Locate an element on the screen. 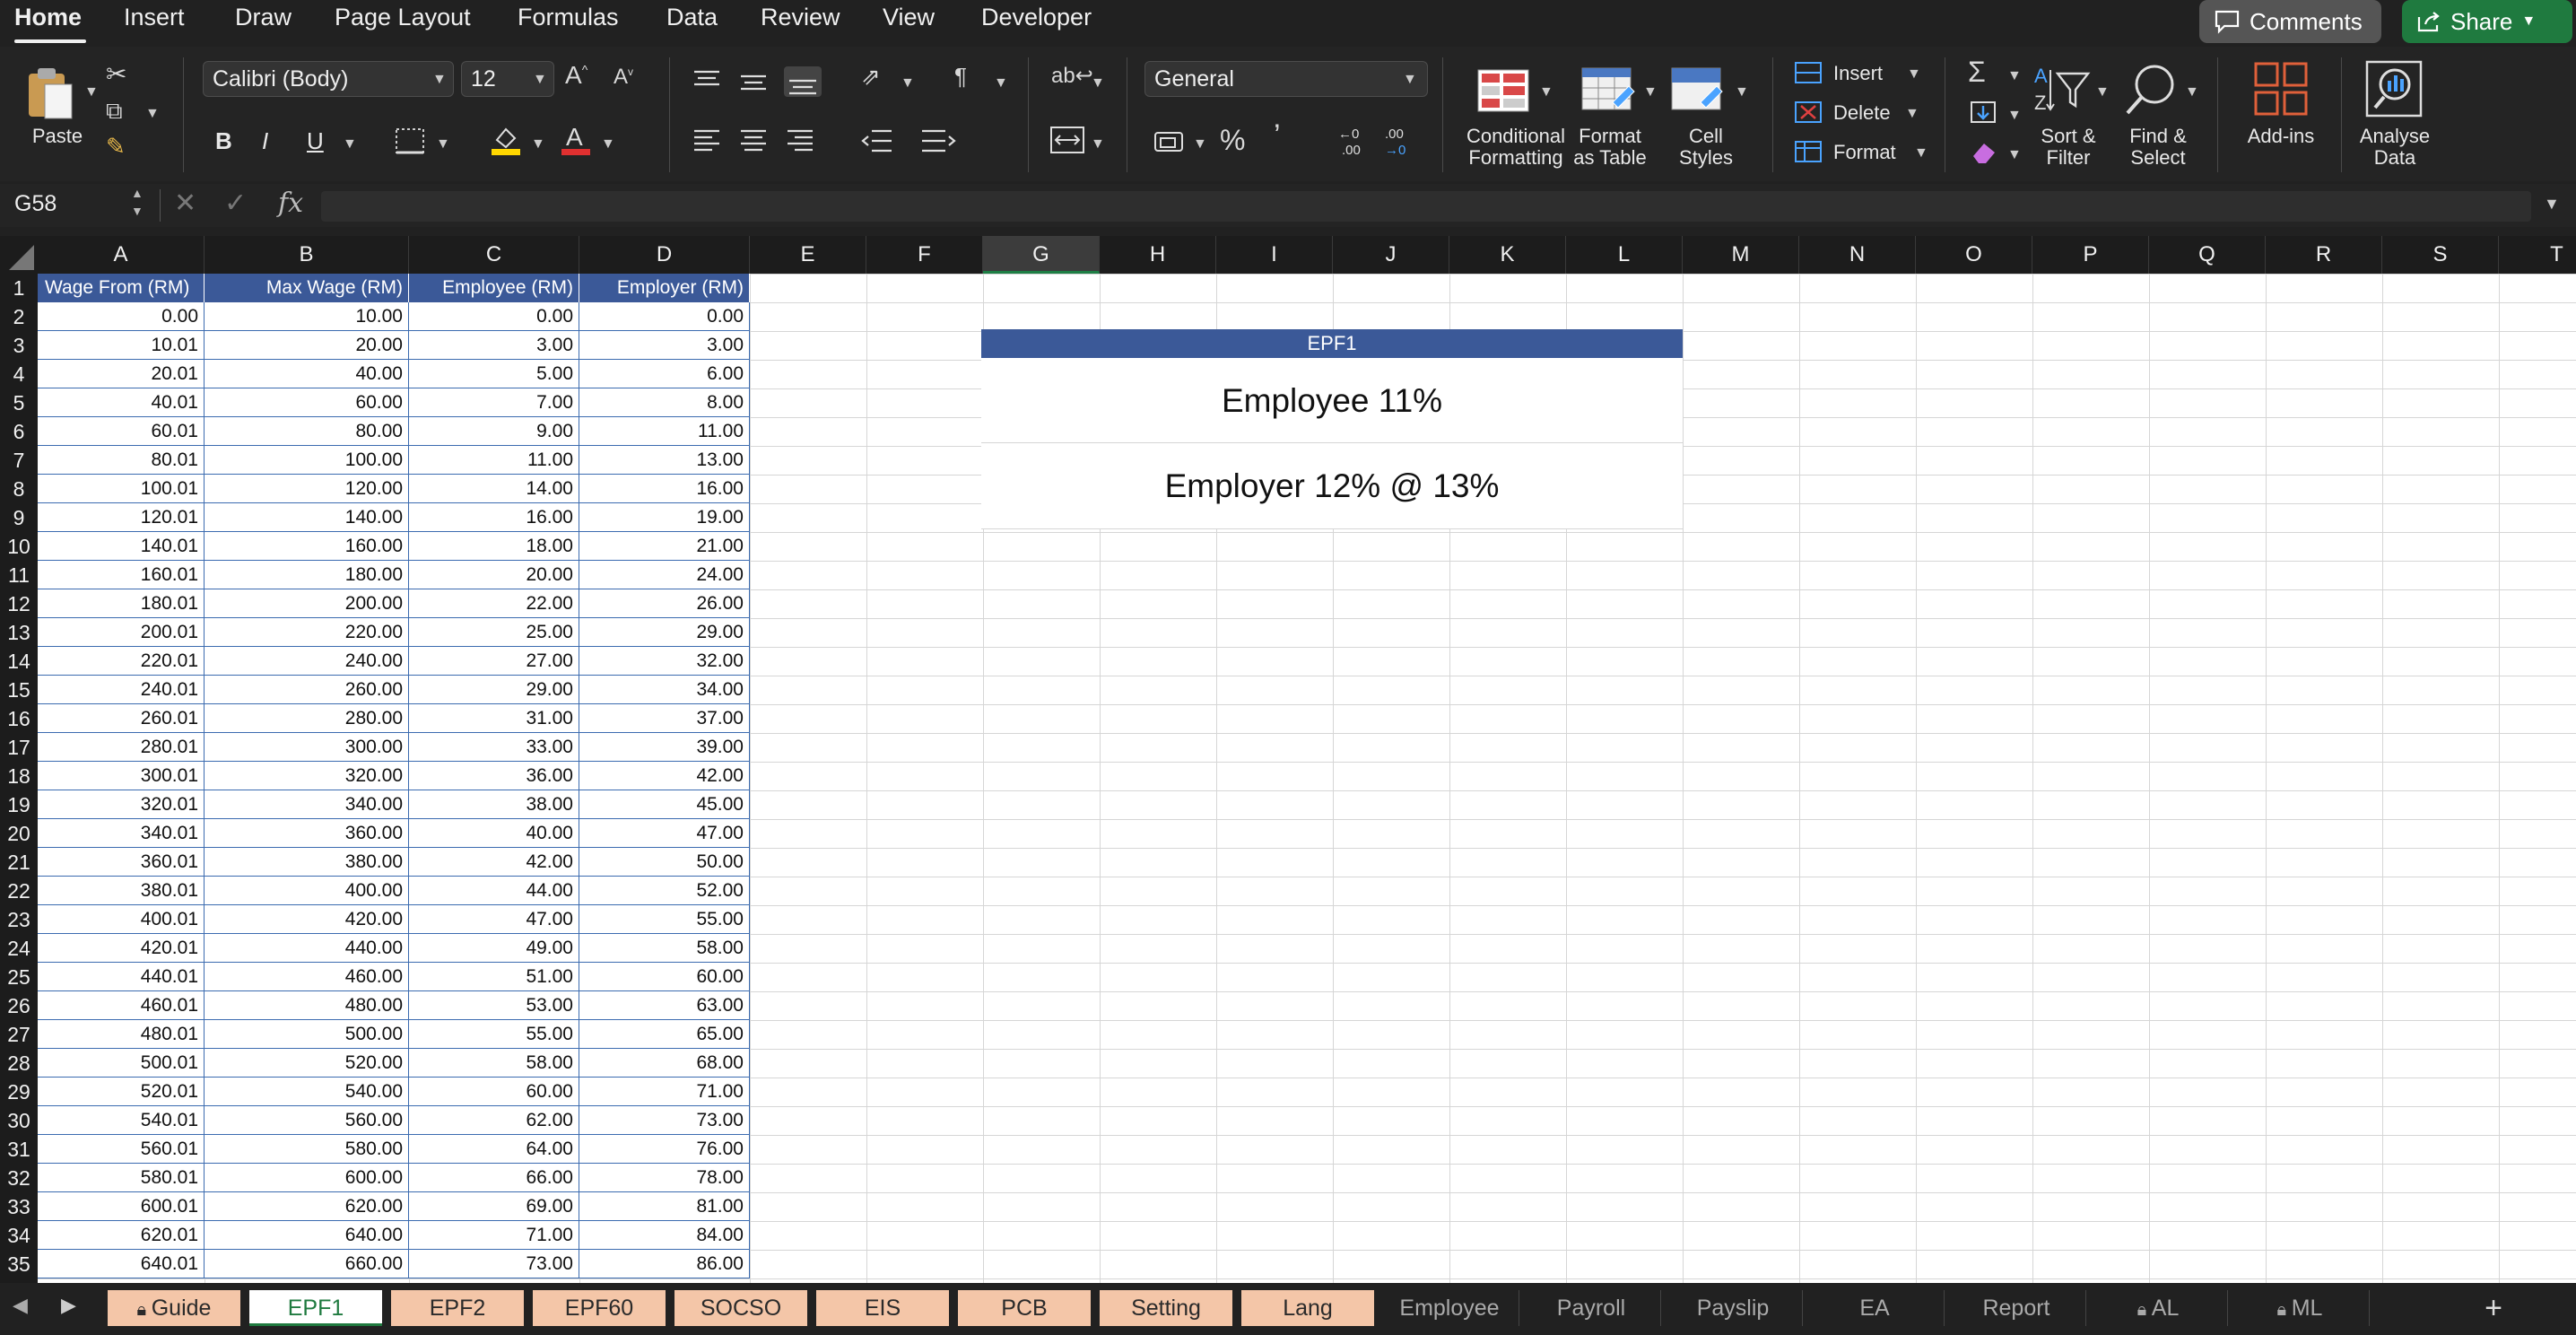  row-header-31: 31 is located at coordinates (19, 1149).